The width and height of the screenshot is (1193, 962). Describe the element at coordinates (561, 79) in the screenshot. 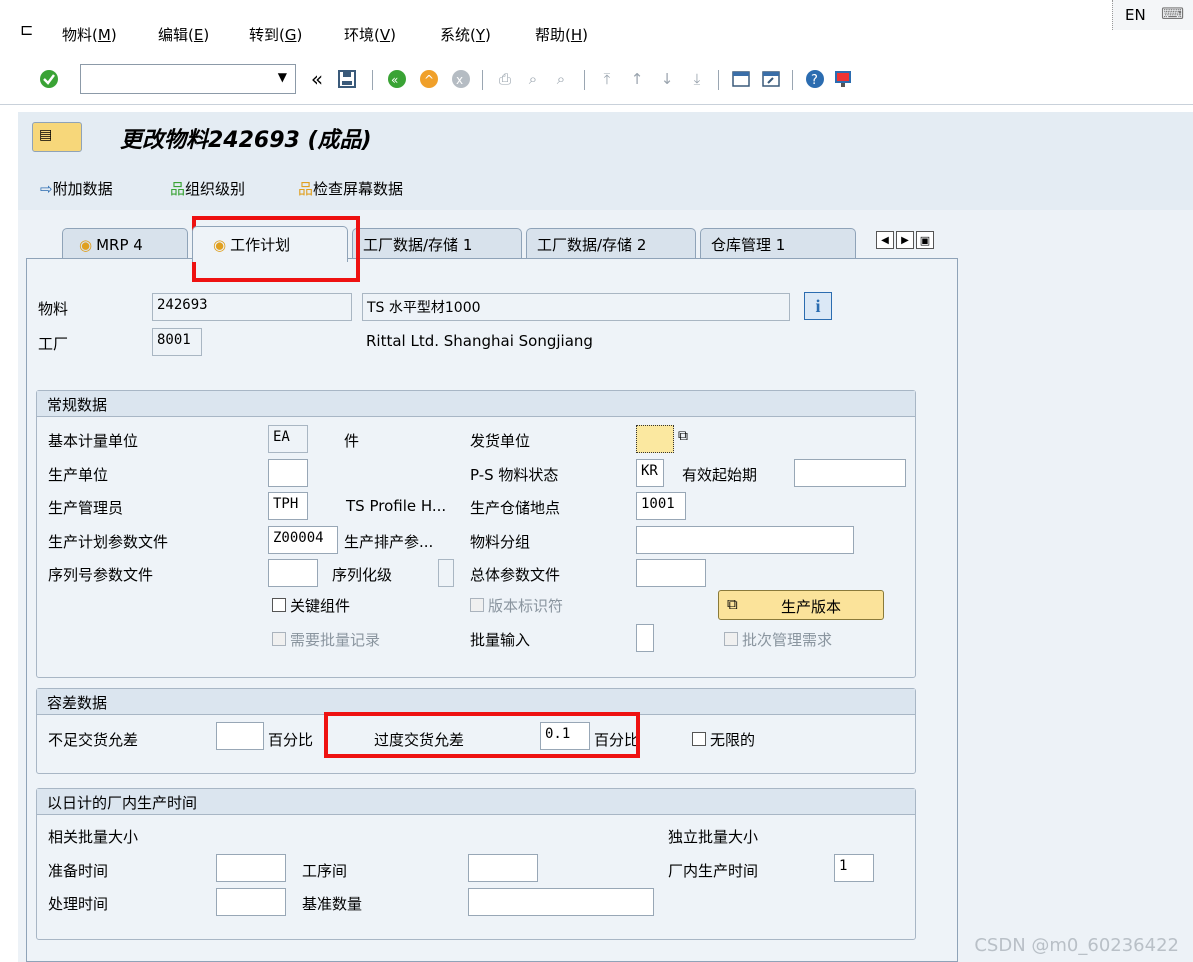

I see `find-next-icon: ⌕` at that location.